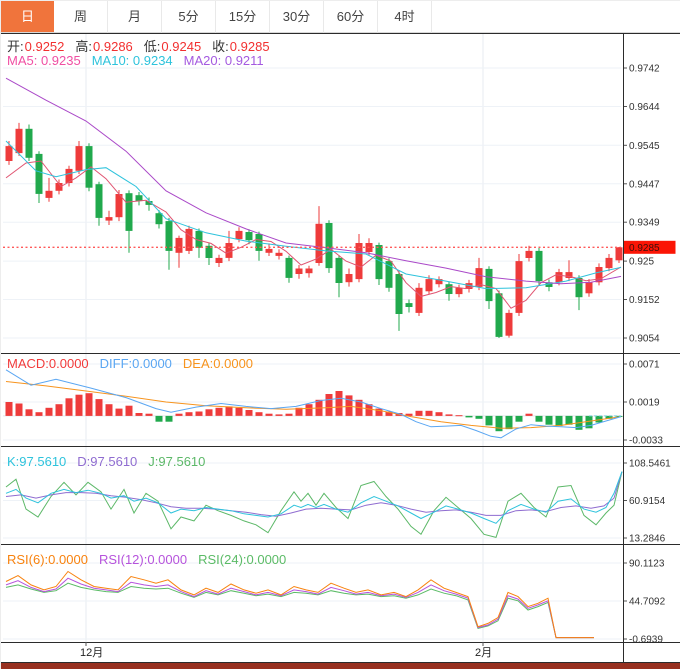  I want to click on tab-timeframe-30分: 30分, so click(297, 17).